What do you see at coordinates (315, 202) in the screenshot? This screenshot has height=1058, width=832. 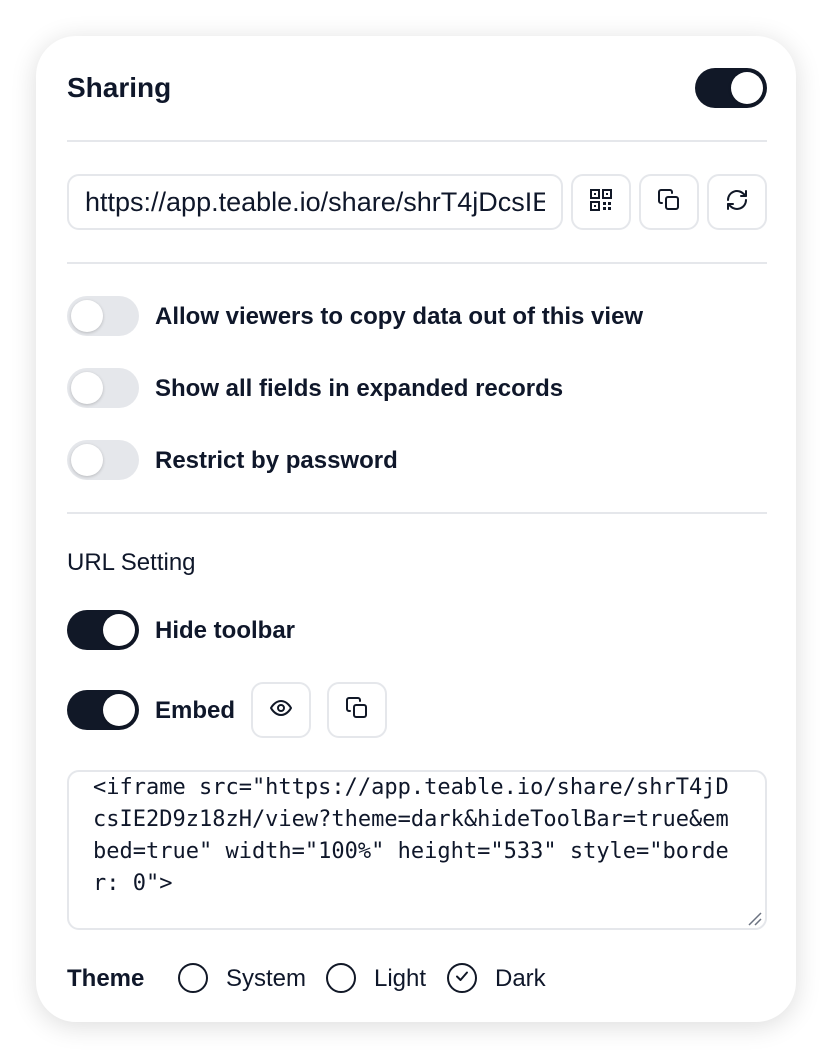 I see `share-url-input` at bounding box center [315, 202].